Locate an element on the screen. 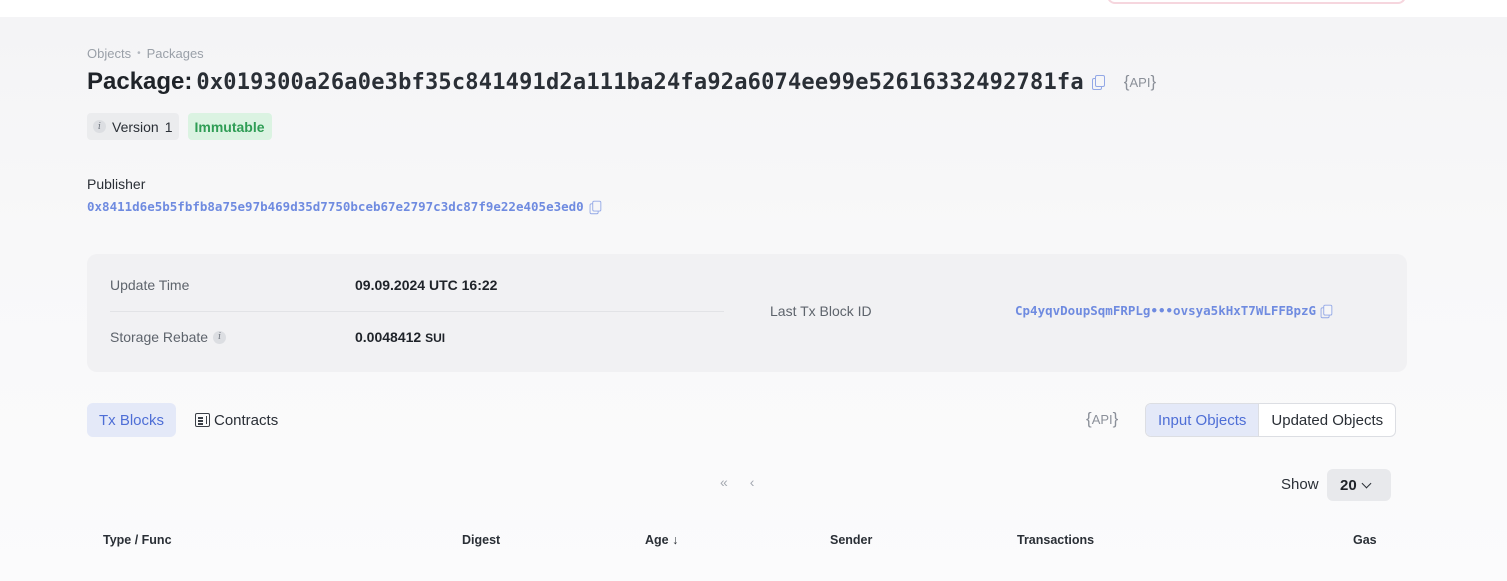 This screenshot has height=581, width=1507. page-title-label: Package: is located at coordinates (140, 81).